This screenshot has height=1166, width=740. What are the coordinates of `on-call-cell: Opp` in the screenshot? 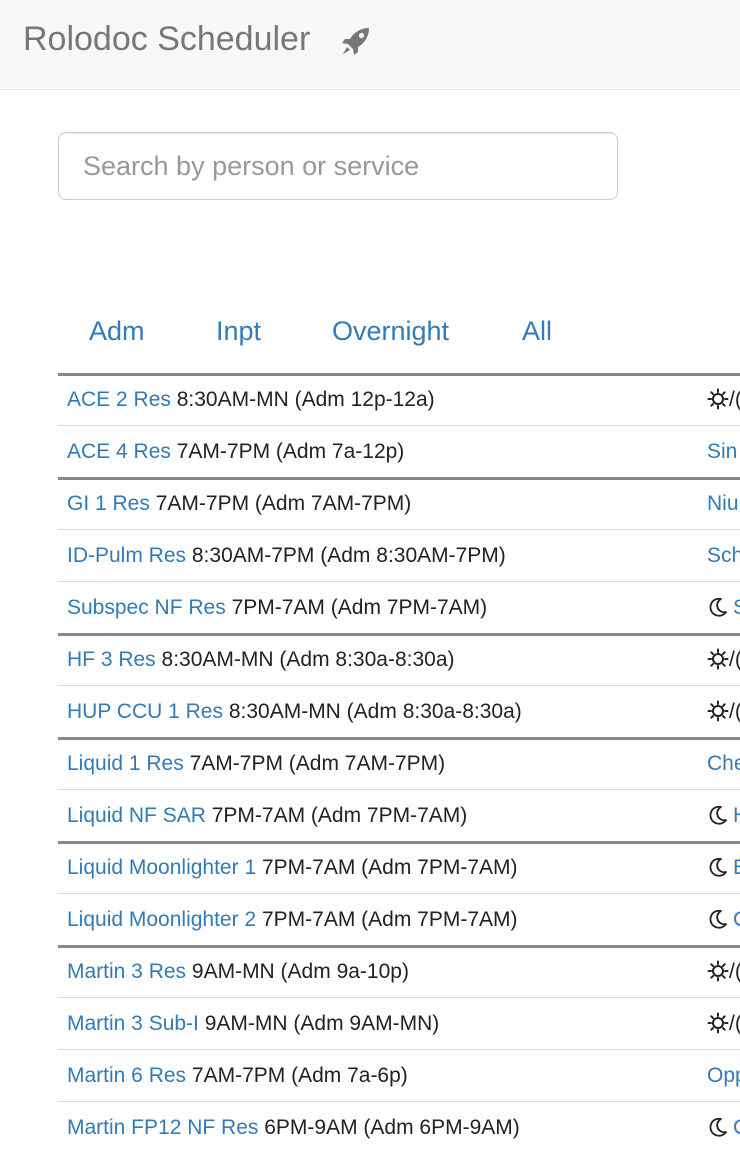 It's located at (723, 1075).